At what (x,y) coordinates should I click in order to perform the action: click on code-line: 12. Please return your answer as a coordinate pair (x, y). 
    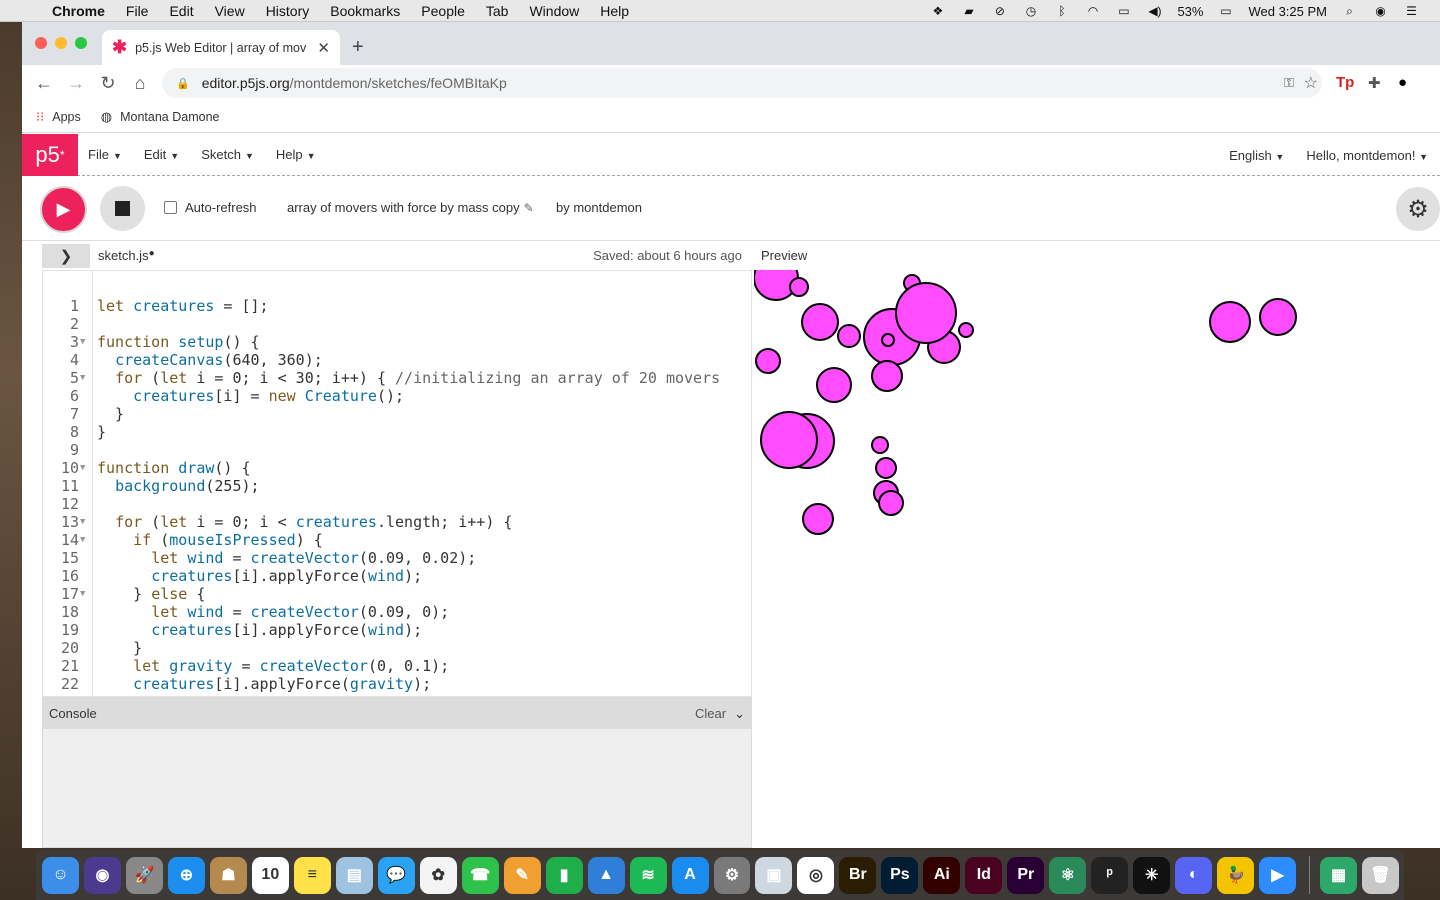
    Looking at the image, I should click on (397, 504).